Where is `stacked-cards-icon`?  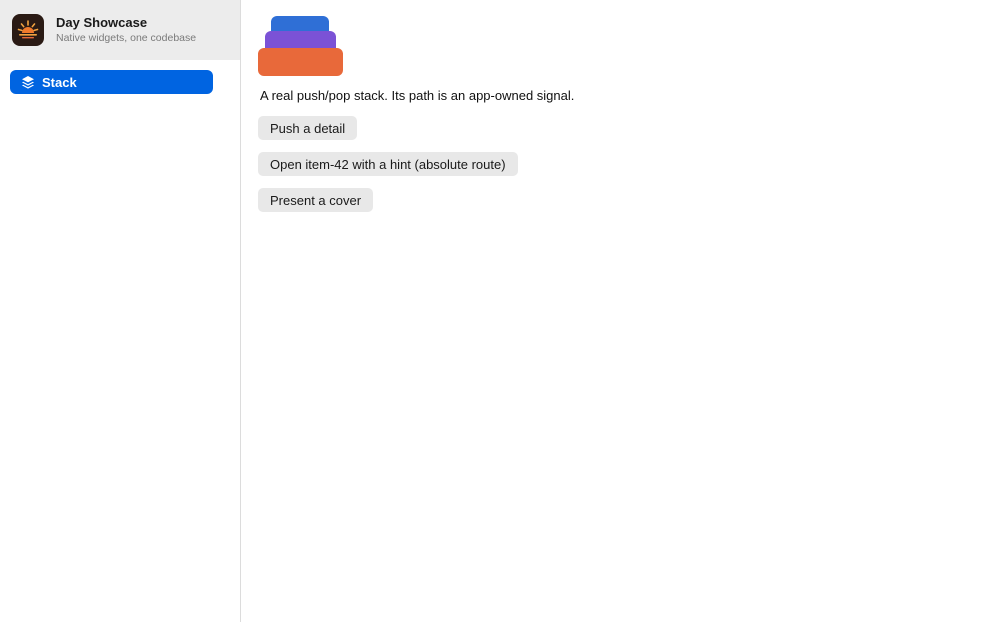 stacked-cards-icon is located at coordinates (301, 47).